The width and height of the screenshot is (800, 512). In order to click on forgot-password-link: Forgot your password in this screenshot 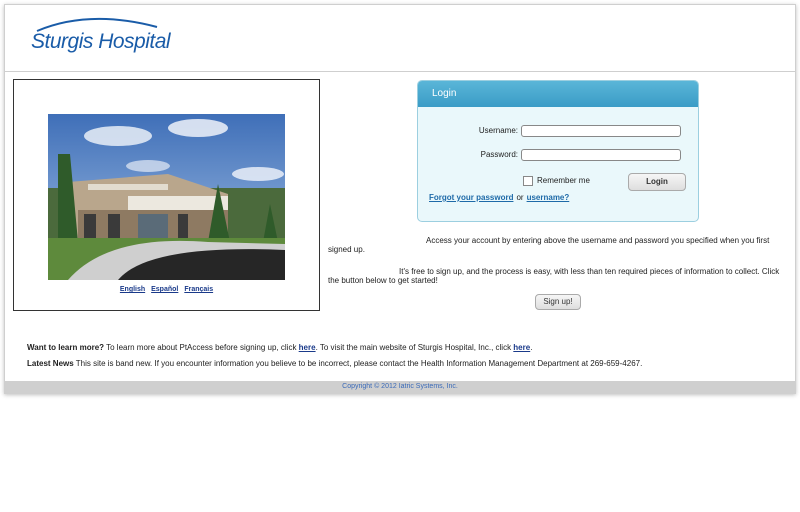, I will do `click(471, 197)`.